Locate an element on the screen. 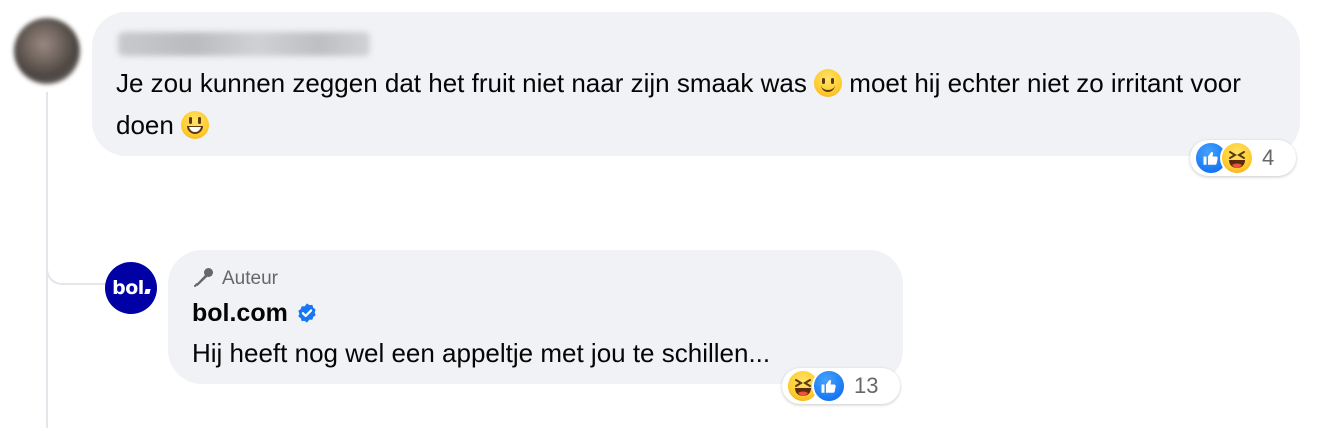 This screenshot has height=428, width=1318. commenter-name-blurred is located at coordinates (244, 44).